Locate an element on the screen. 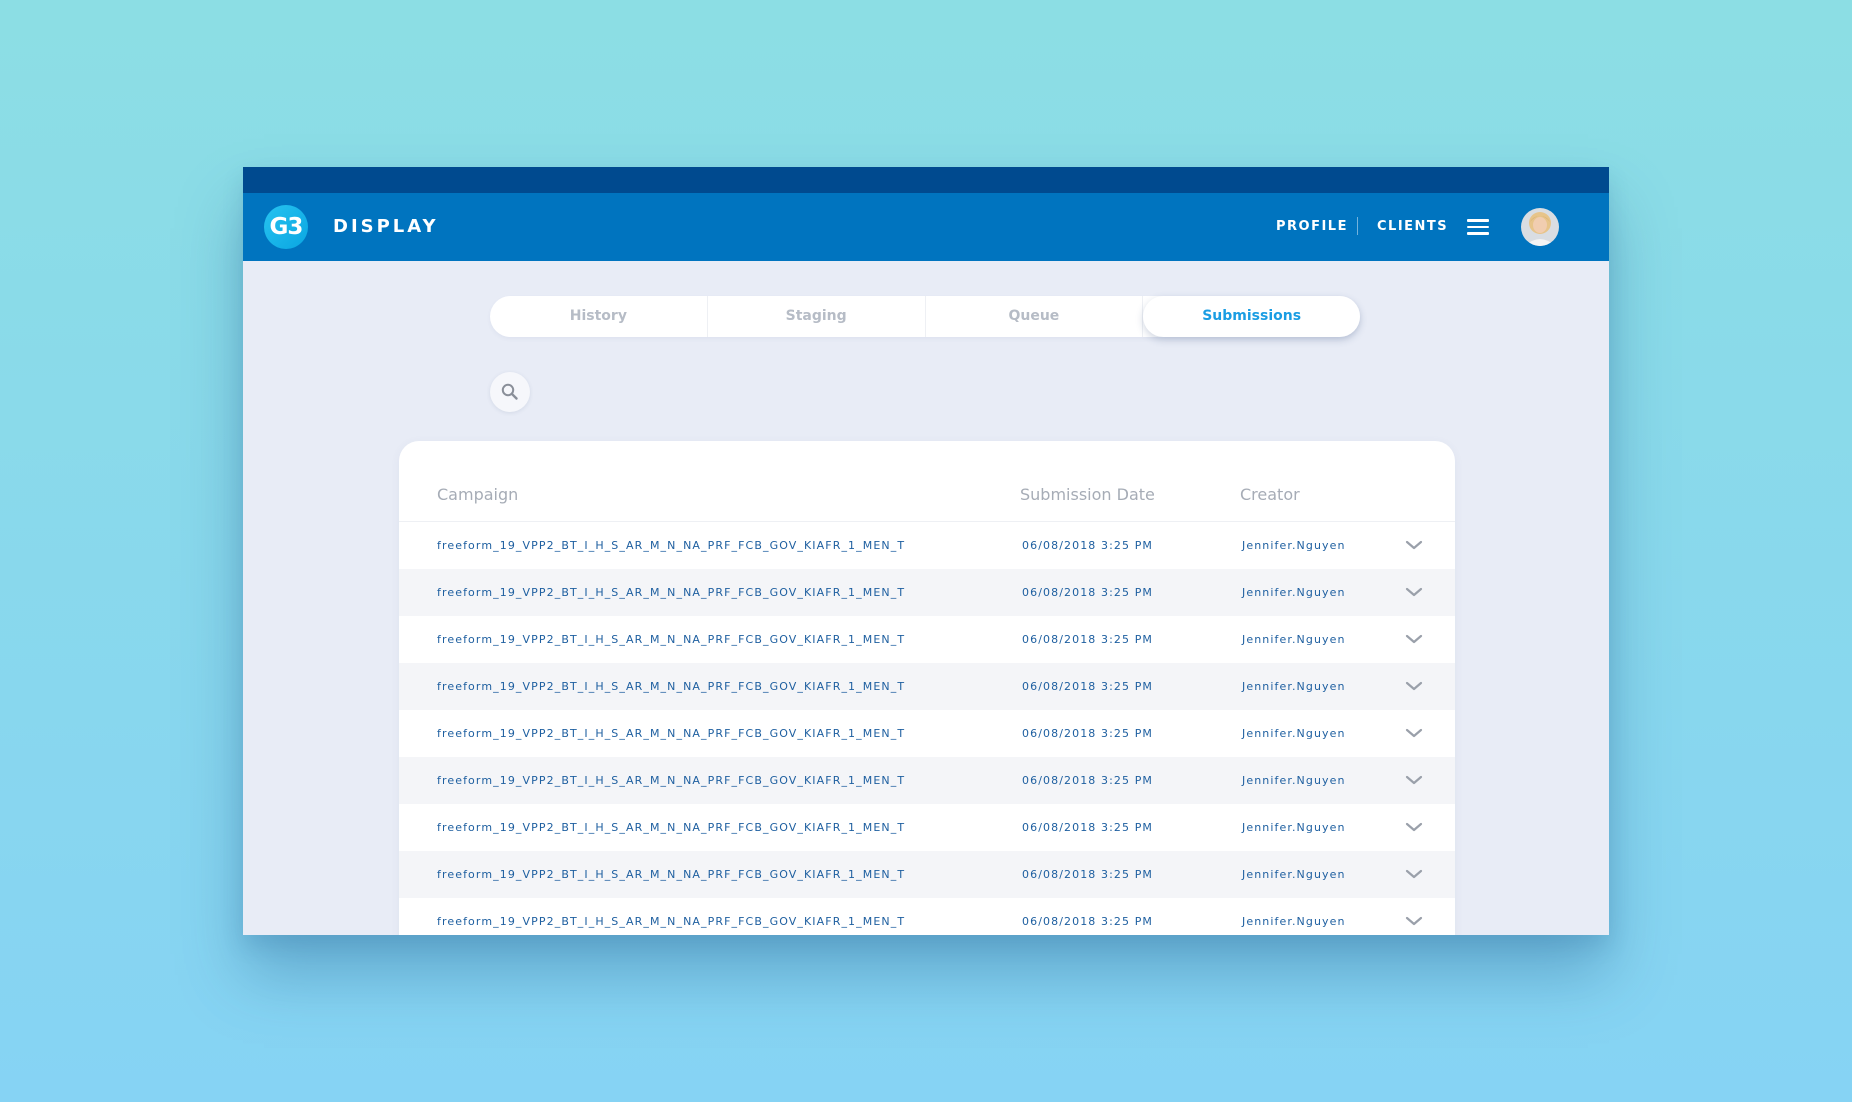  nav-clients-link: CLIENTS is located at coordinates (1412, 227).